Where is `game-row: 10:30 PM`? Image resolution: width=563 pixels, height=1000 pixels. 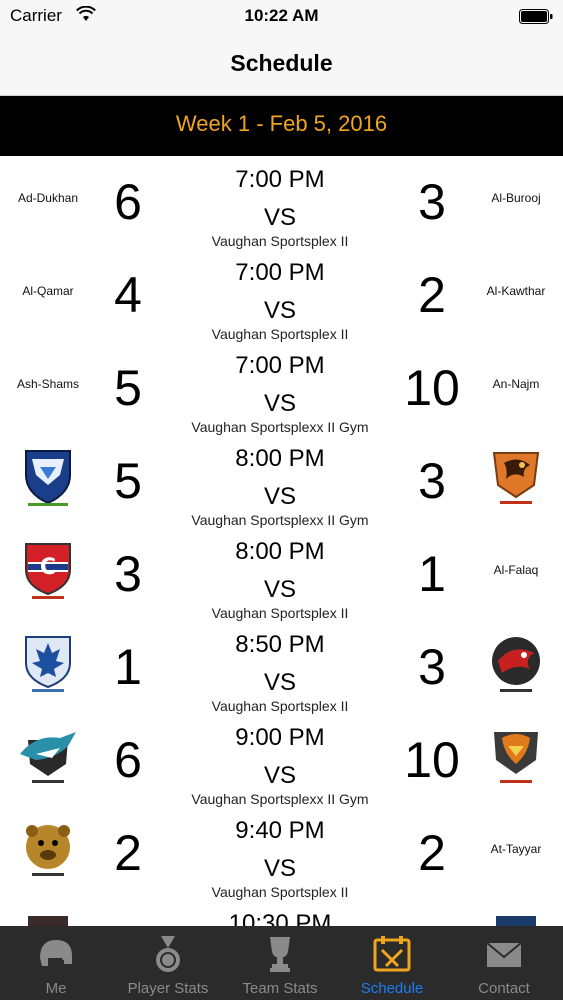
game-row: 10:30 PM is located at coordinates (281, 914).